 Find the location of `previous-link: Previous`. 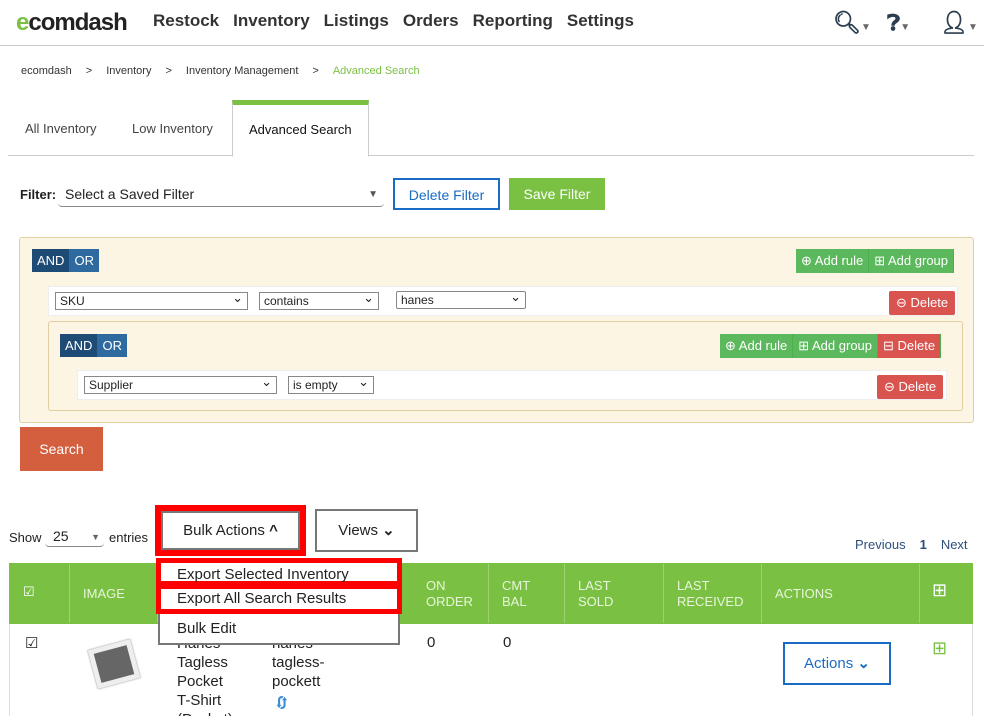

previous-link: Previous is located at coordinates (880, 544).